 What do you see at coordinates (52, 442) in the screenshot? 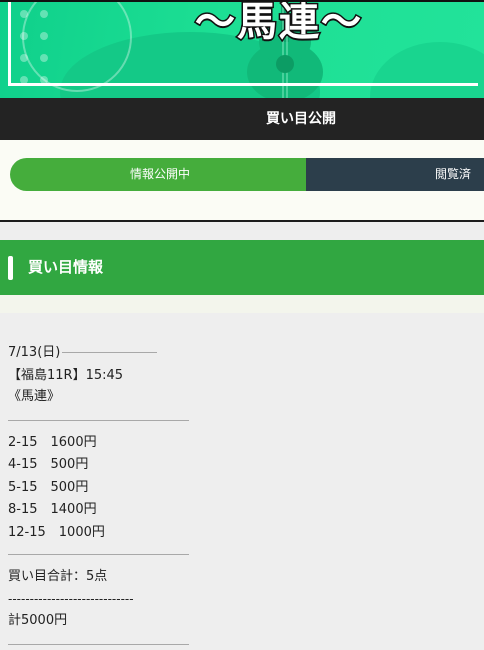
I see `bet-line: 2-15 1600円` at bounding box center [52, 442].